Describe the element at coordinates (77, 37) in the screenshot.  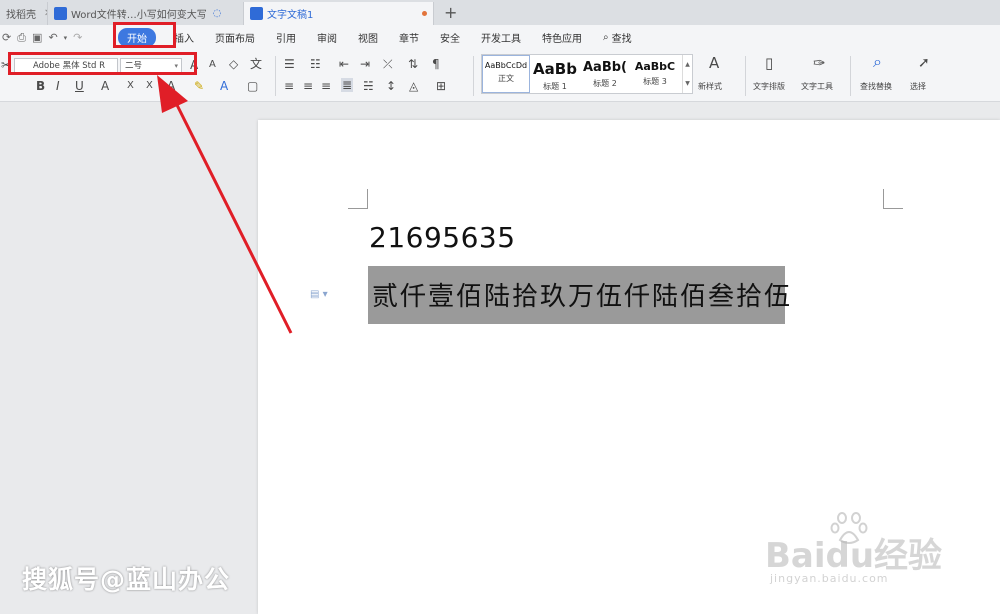
I see `redo-icon: ↷` at that location.